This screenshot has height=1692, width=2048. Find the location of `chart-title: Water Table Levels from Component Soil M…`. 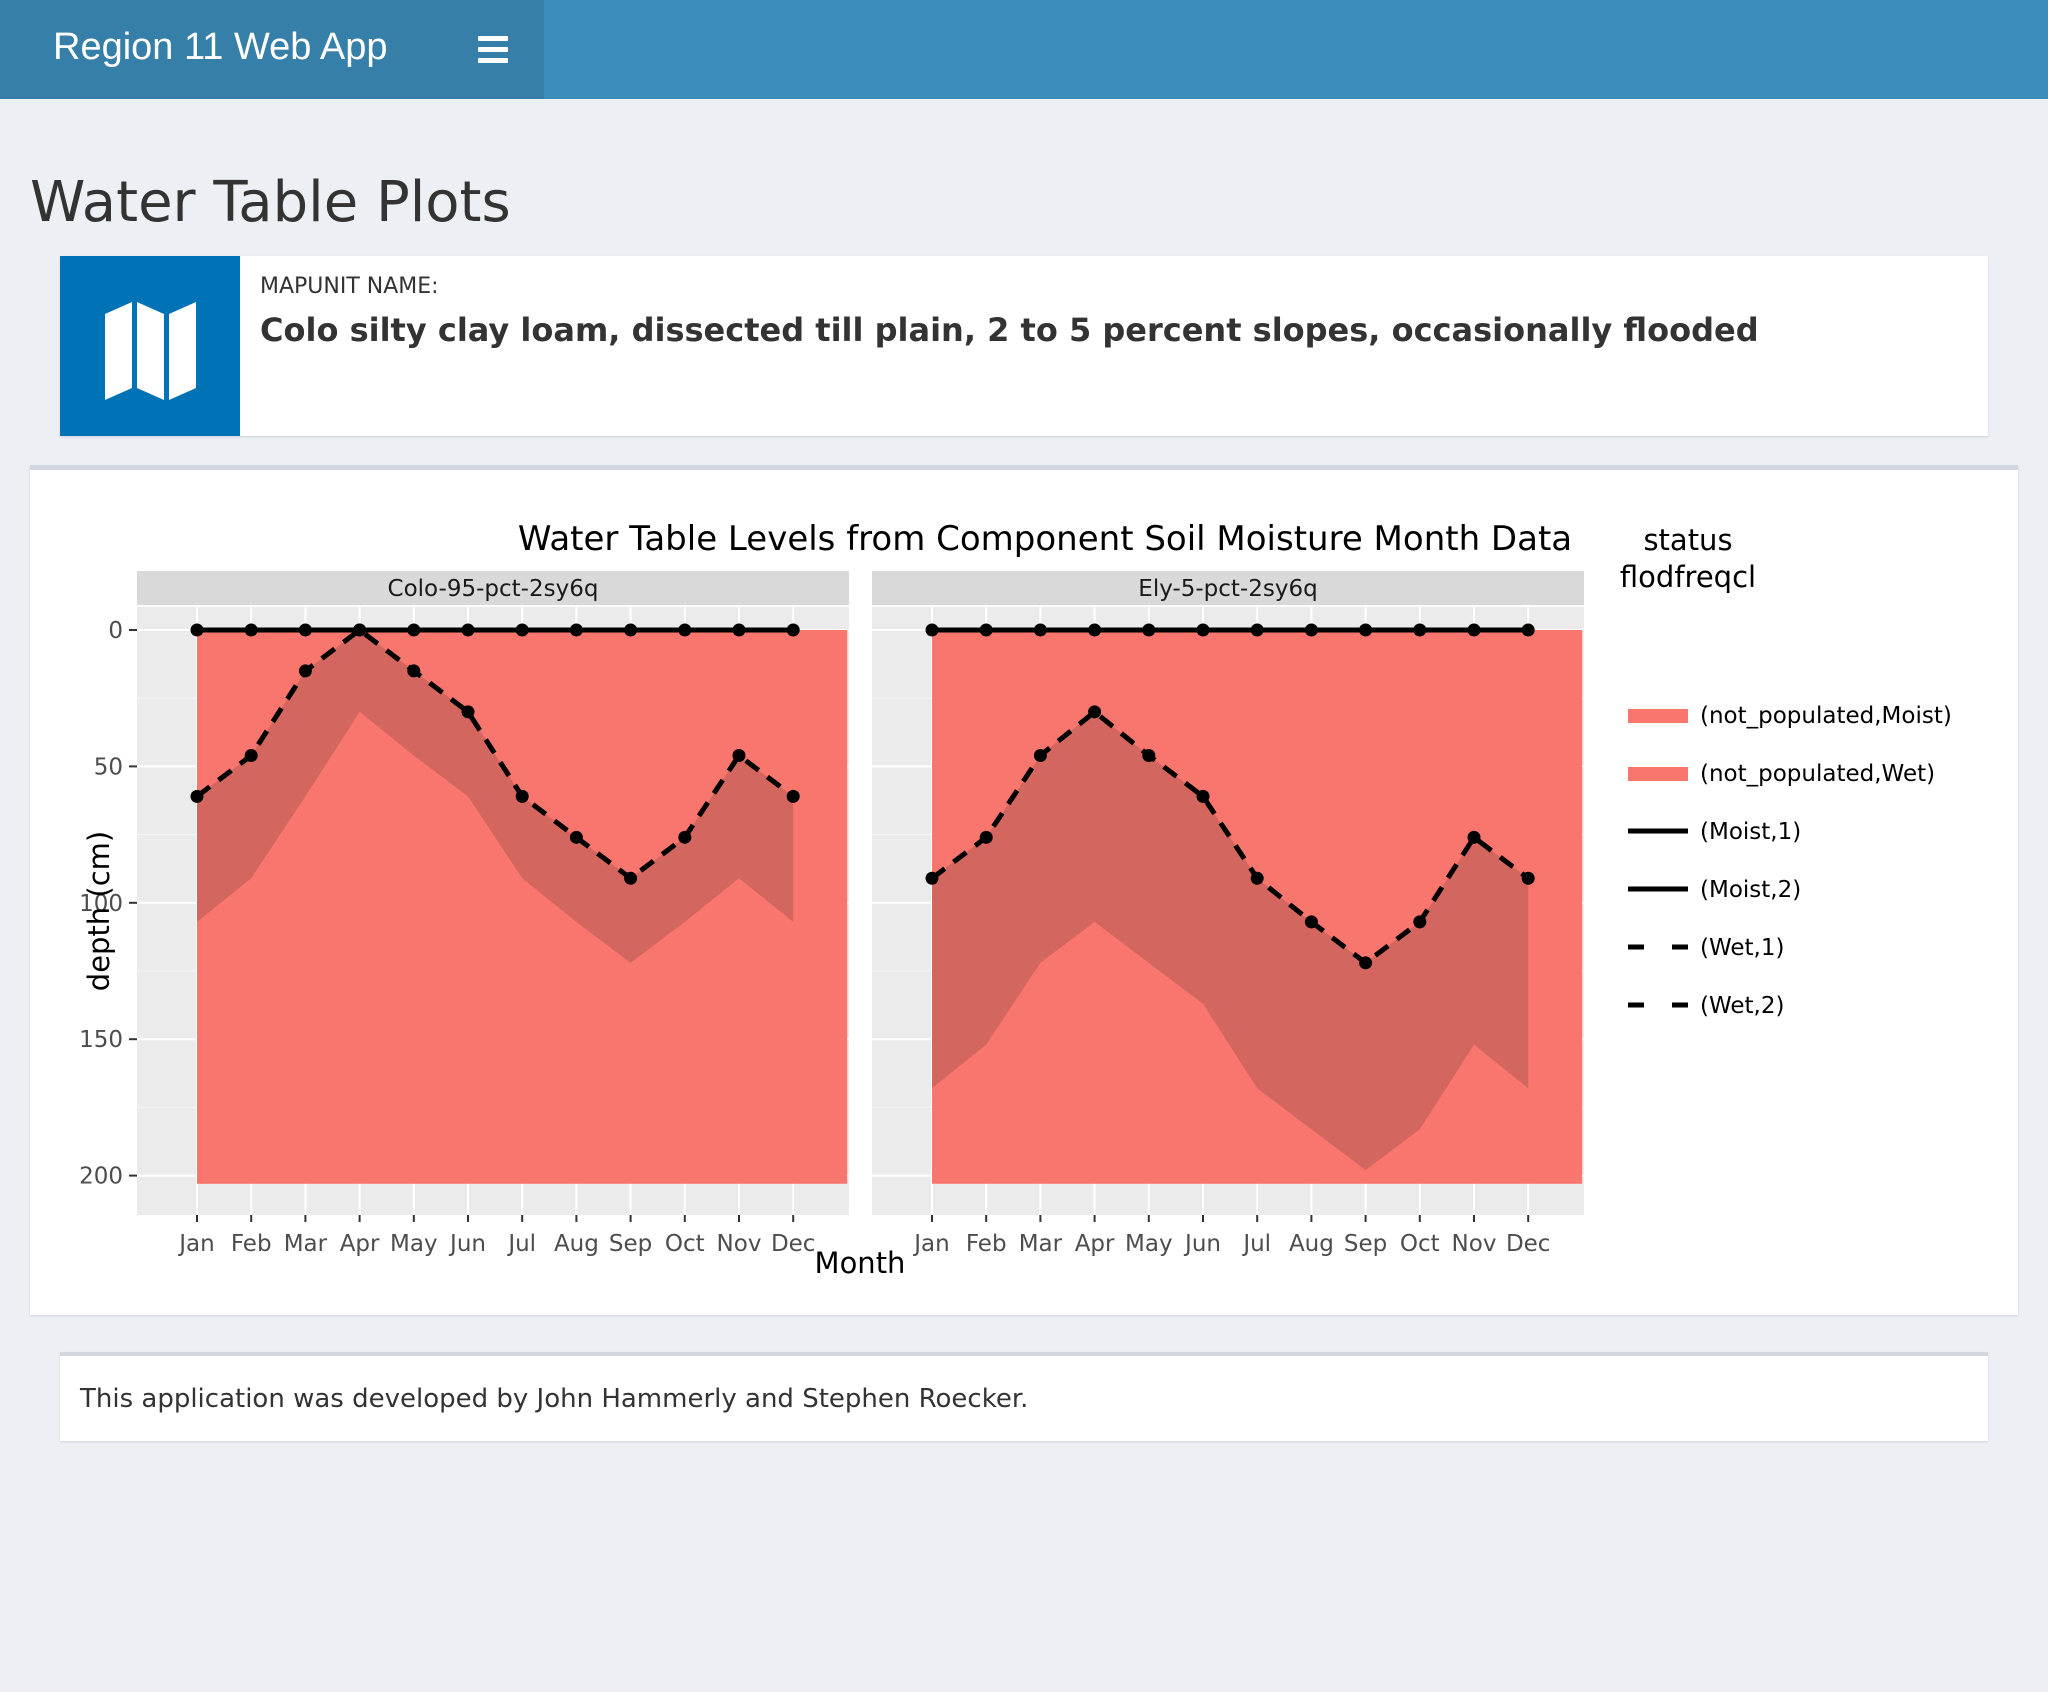

chart-title: Water Table Levels from Component Soil M… is located at coordinates (1045, 539).